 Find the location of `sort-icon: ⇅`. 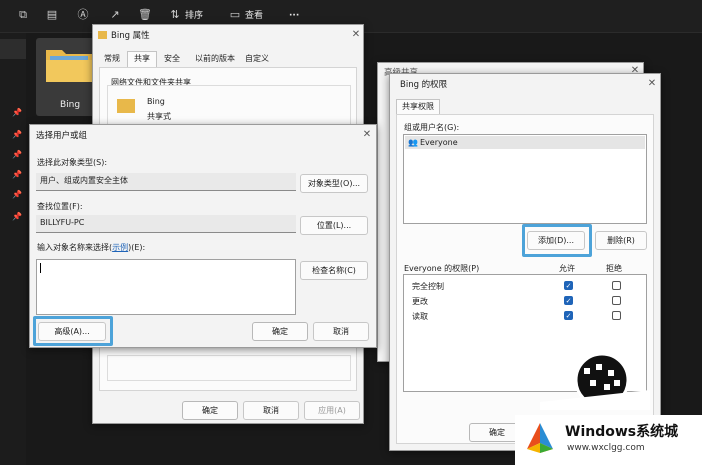

sort-icon: ⇅ is located at coordinates (175, 15).